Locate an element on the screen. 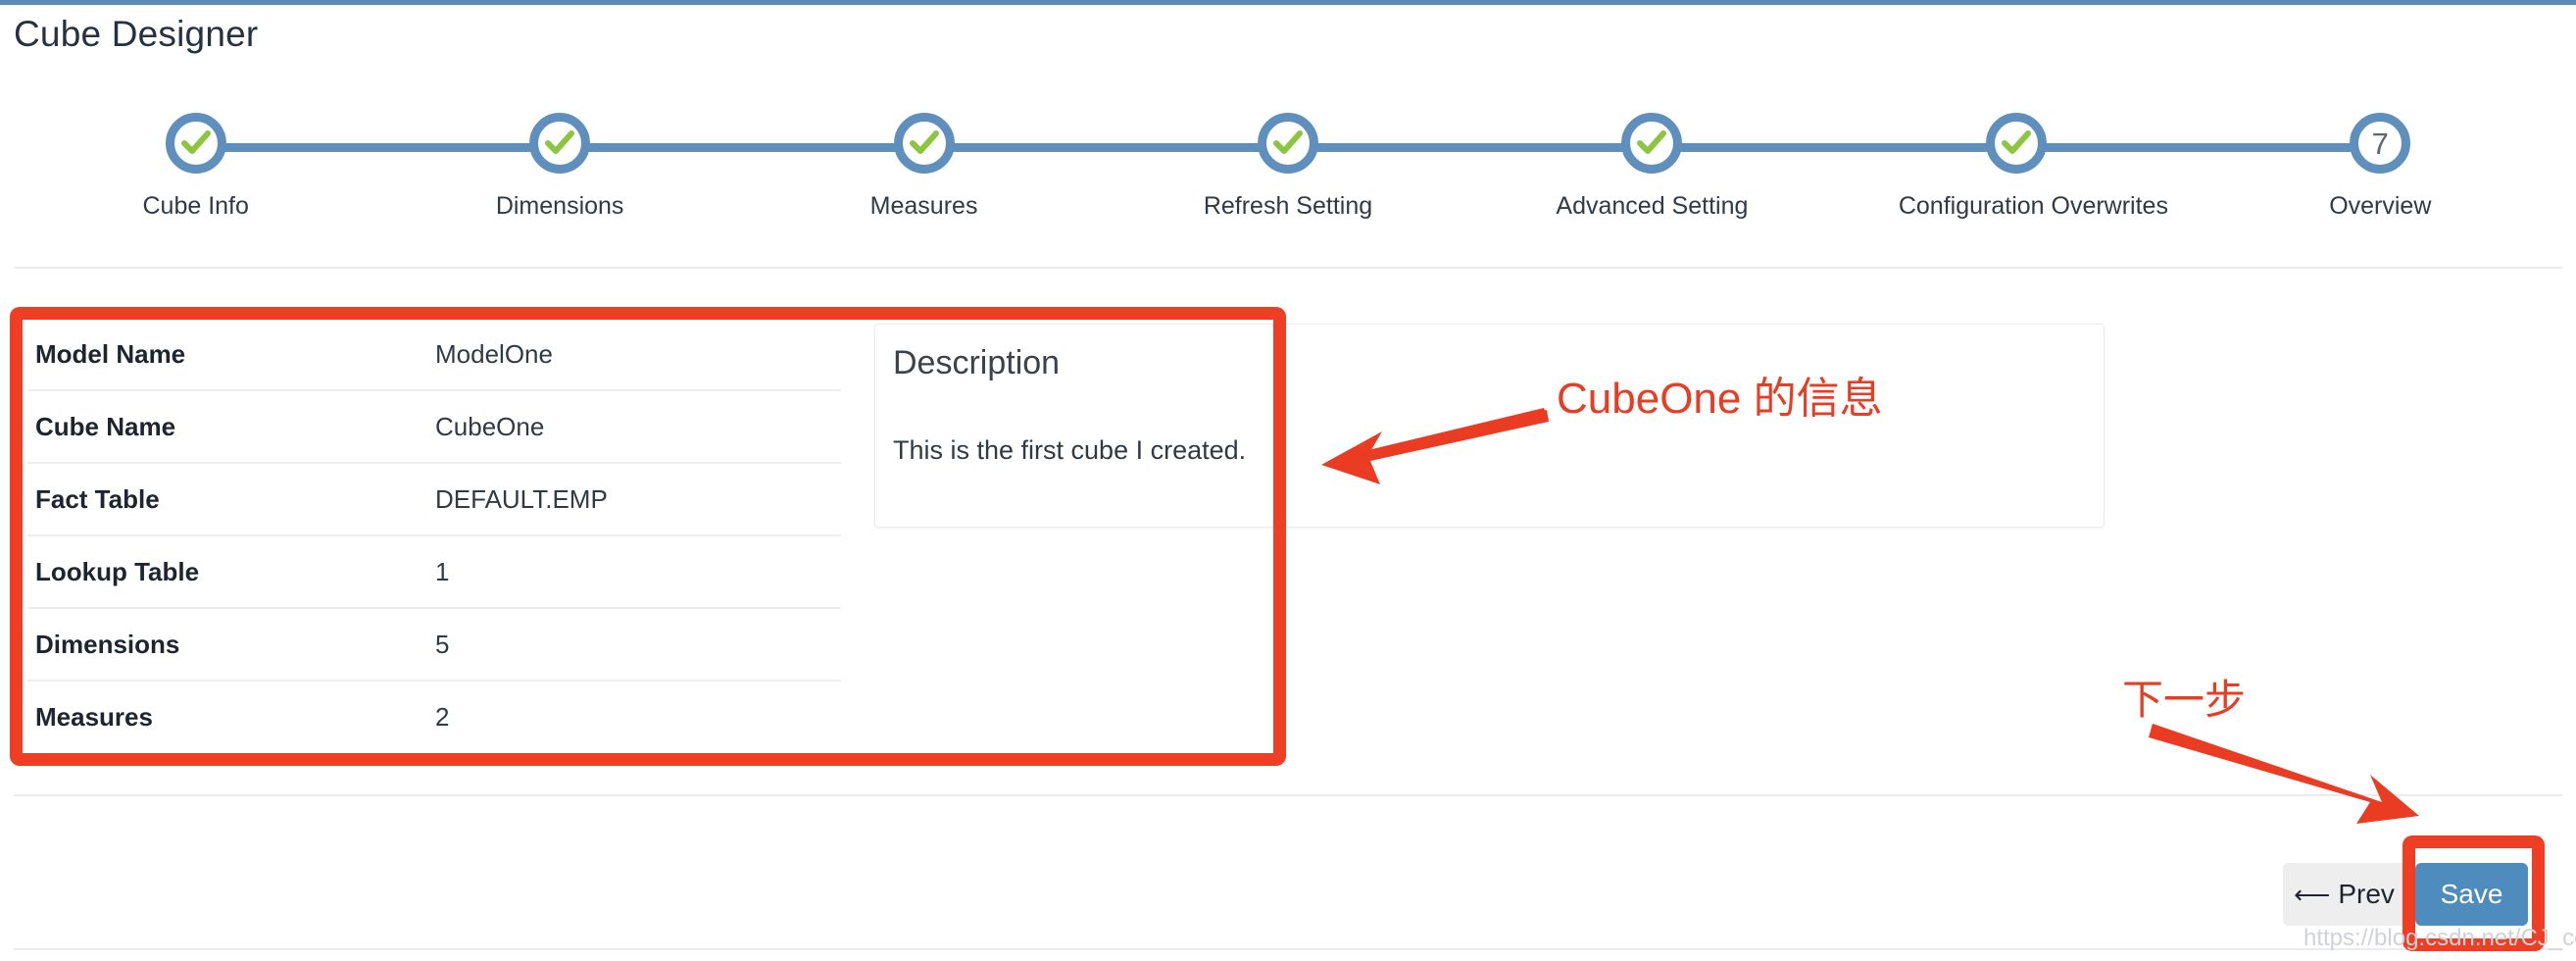 This screenshot has width=2576, height=961. table-row: Measures 2 is located at coordinates (434, 716).